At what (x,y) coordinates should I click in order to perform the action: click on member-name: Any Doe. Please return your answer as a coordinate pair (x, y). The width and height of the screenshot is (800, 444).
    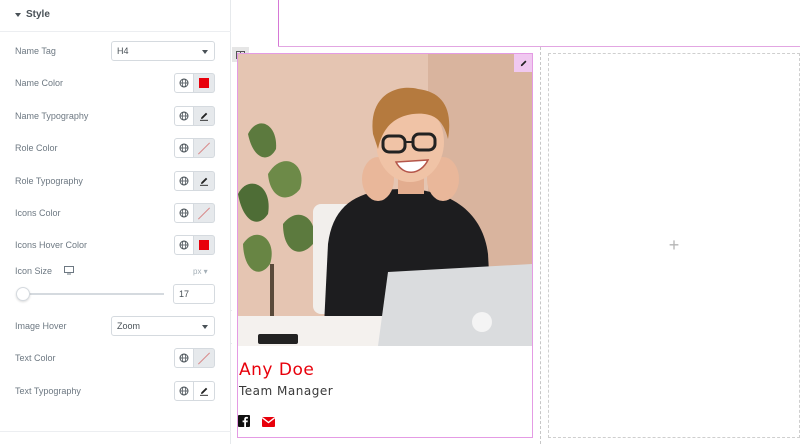
    Looking at the image, I should click on (277, 370).